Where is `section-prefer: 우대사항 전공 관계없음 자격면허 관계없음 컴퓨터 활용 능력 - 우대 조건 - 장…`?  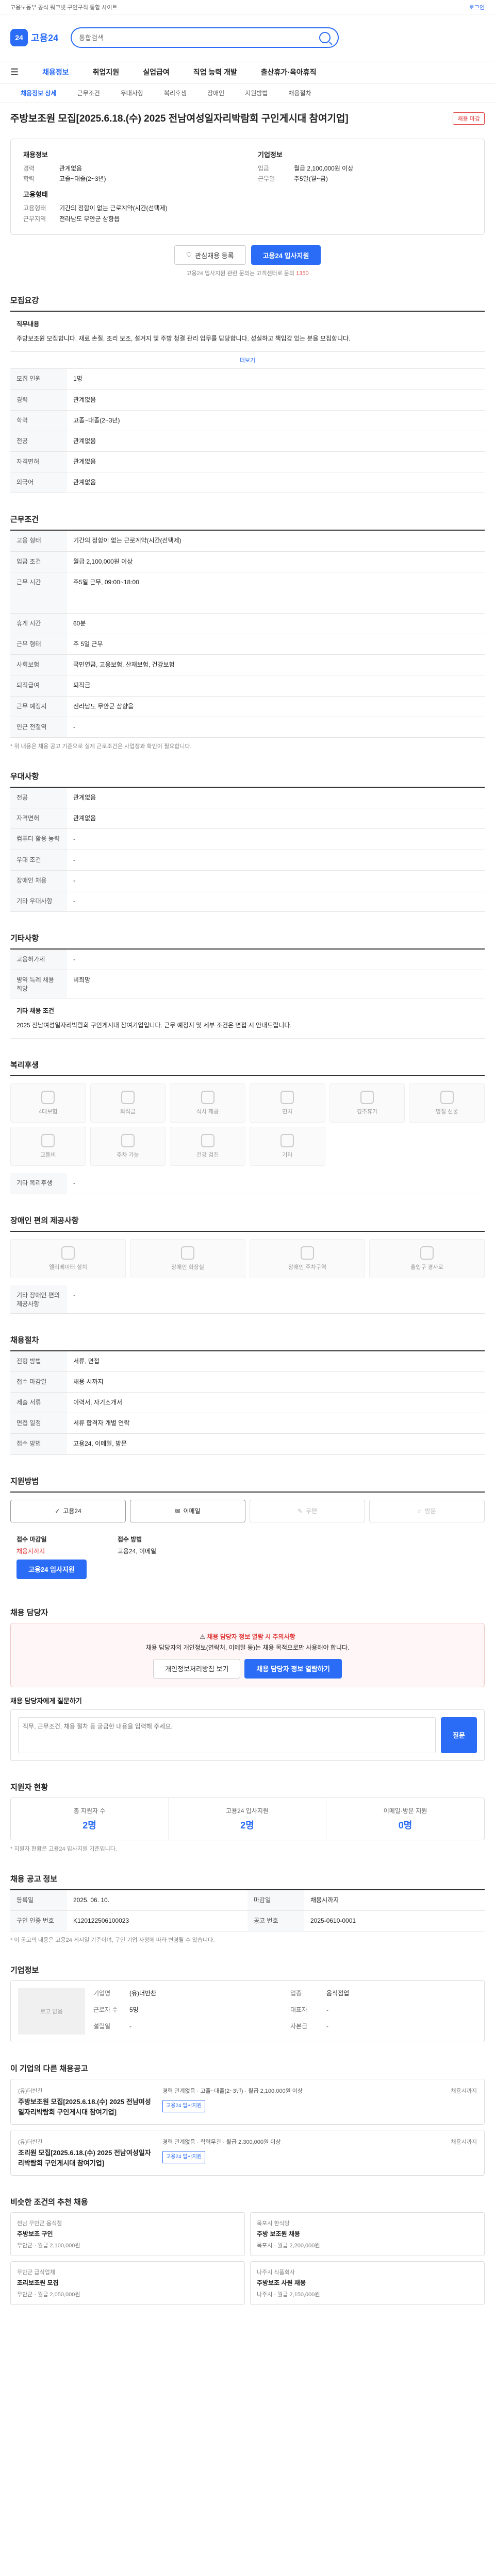
section-prefer: 우대사항 전공 관계없음 자격면허 관계없음 컴퓨터 활용 능력 - 우대 조건 - 장… is located at coordinates (247, 839).